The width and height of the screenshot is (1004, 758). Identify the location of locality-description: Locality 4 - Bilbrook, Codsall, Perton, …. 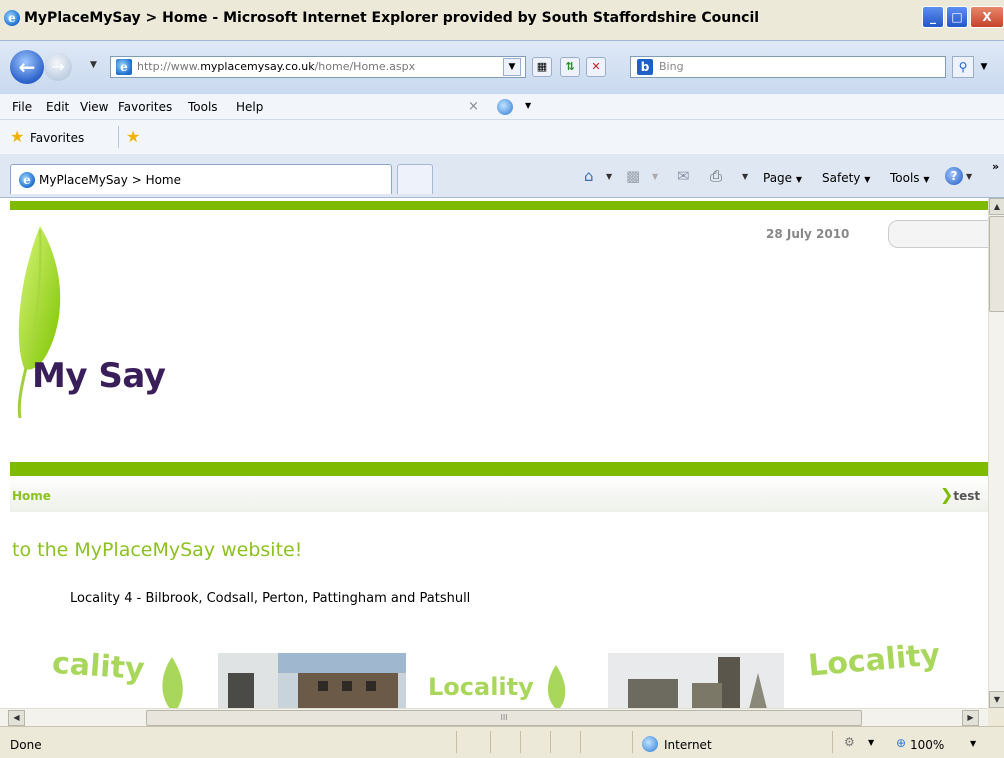
(270, 598).